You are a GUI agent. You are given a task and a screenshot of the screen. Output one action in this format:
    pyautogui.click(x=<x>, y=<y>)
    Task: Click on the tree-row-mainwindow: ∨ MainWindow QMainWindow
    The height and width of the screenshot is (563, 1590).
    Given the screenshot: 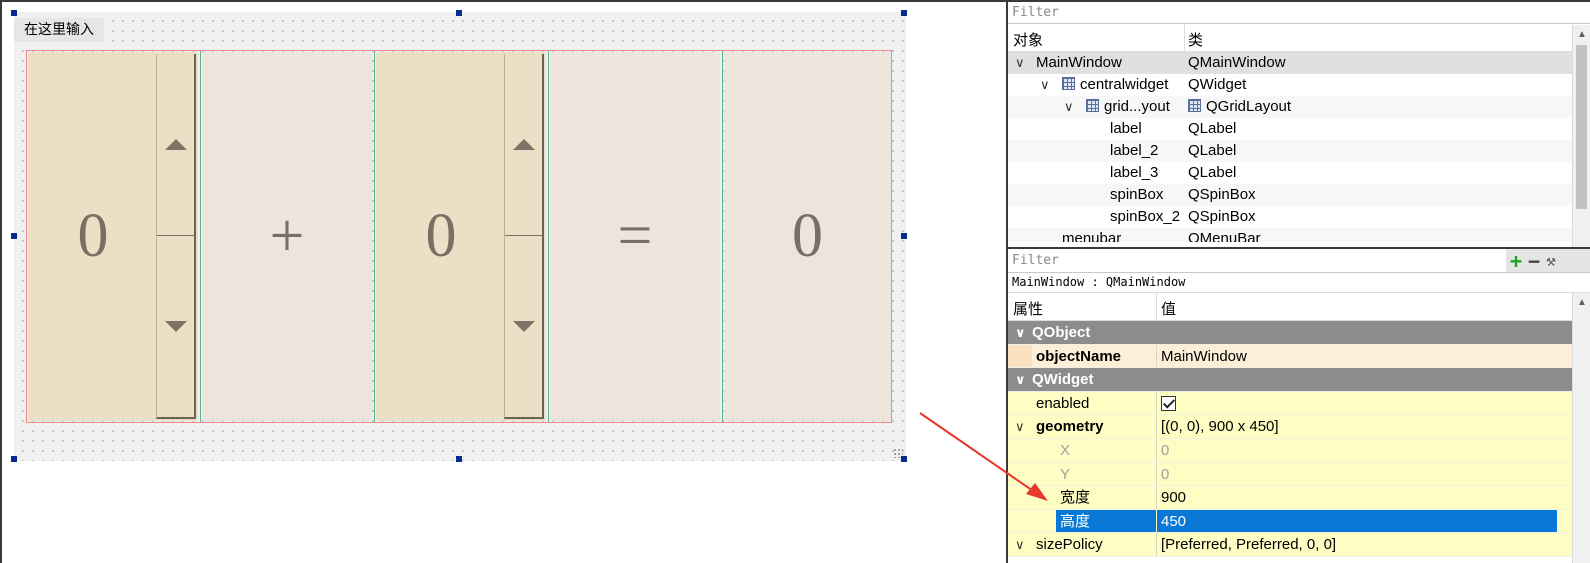 What is the action you would take?
    pyautogui.click(x=1299, y=63)
    